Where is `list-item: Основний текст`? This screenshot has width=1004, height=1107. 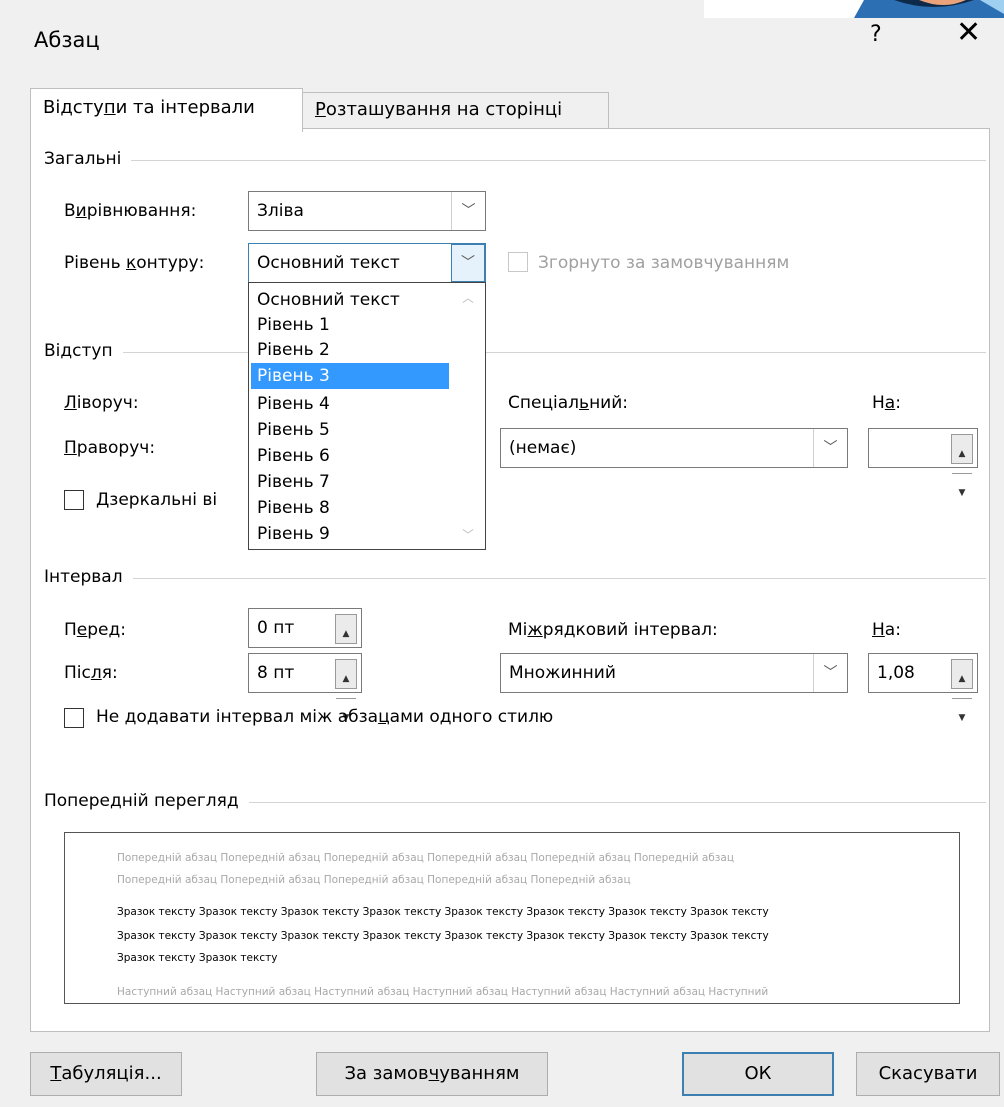
list-item: Основний текст is located at coordinates (350, 300).